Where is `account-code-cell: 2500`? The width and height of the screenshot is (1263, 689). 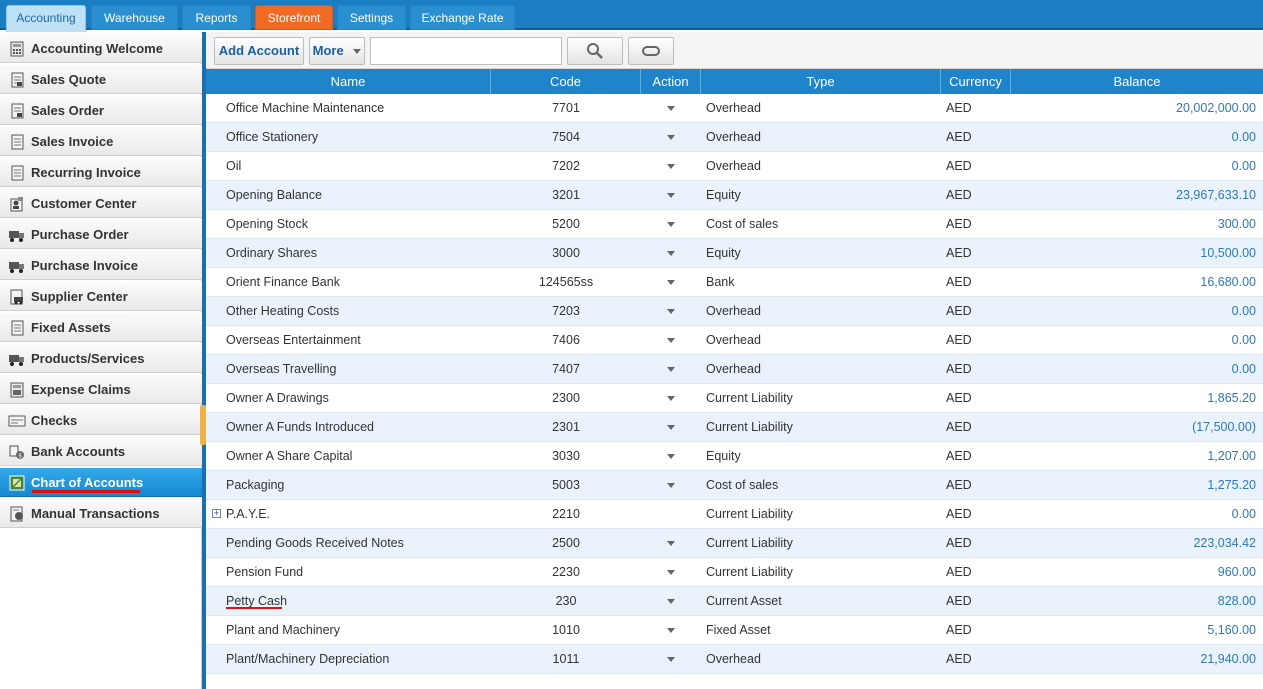 account-code-cell: 2500 is located at coordinates (566, 543).